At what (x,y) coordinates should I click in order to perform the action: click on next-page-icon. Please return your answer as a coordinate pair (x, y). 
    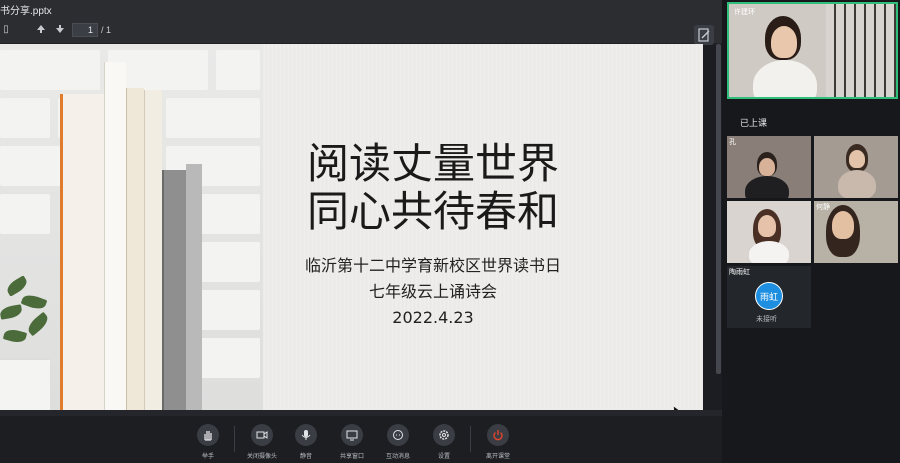
    Looking at the image, I should click on (60, 30).